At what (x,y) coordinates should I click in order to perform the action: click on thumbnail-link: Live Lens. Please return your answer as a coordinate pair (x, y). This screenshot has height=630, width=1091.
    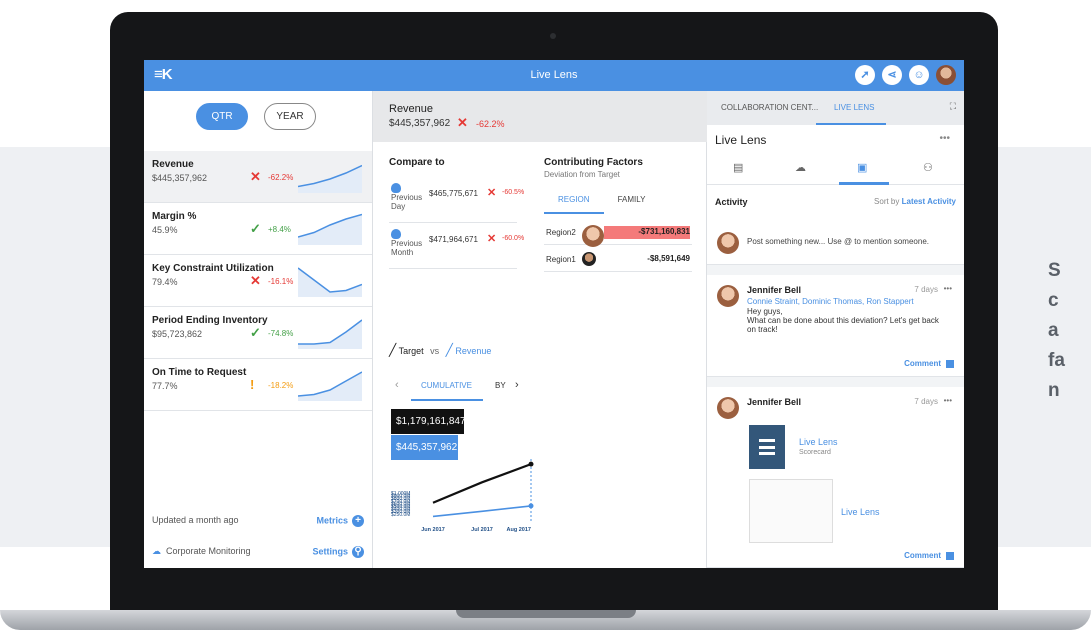
    Looking at the image, I should click on (860, 512).